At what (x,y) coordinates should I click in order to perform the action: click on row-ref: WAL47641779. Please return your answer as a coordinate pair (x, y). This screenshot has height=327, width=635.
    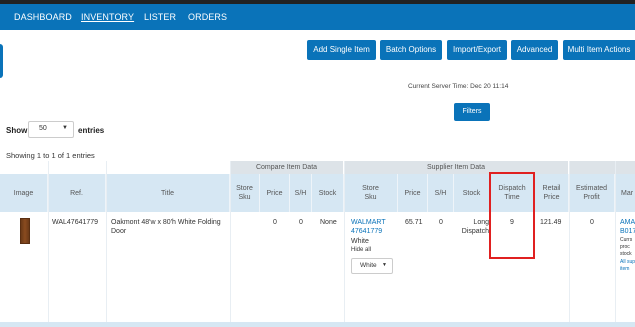
    Looking at the image, I should click on (75, 222).